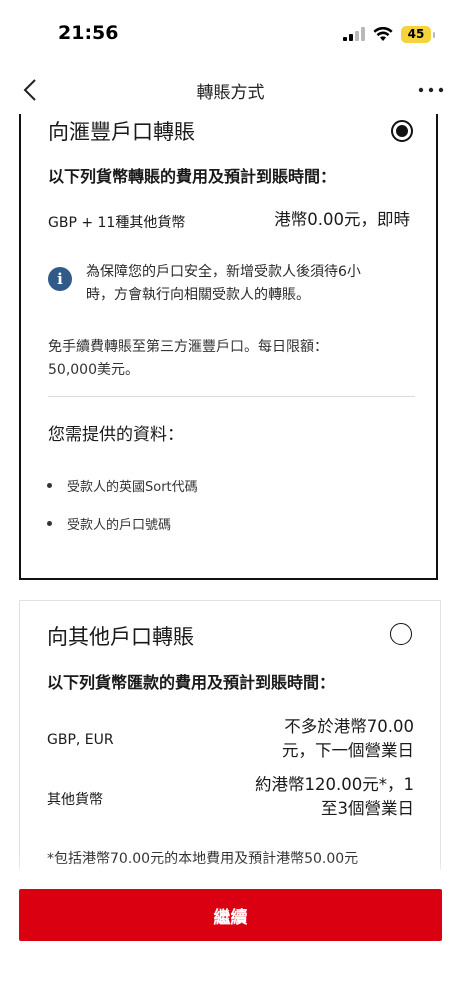 The image size is (461, 1000). Describe the element at coordinates (116, 435) in the screenshot. I see `required-info-heading: 您需提供的資料：` at that location.